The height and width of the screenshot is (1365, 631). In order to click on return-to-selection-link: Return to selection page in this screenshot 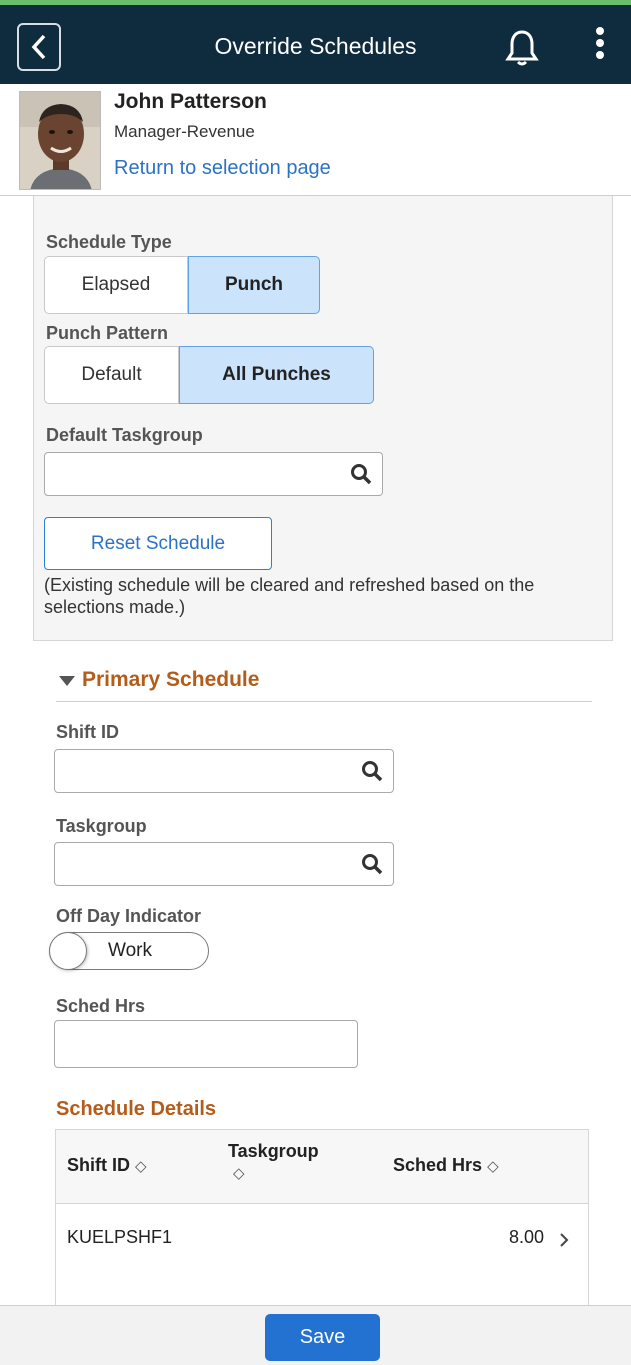, I will do `click(222, 168)`.